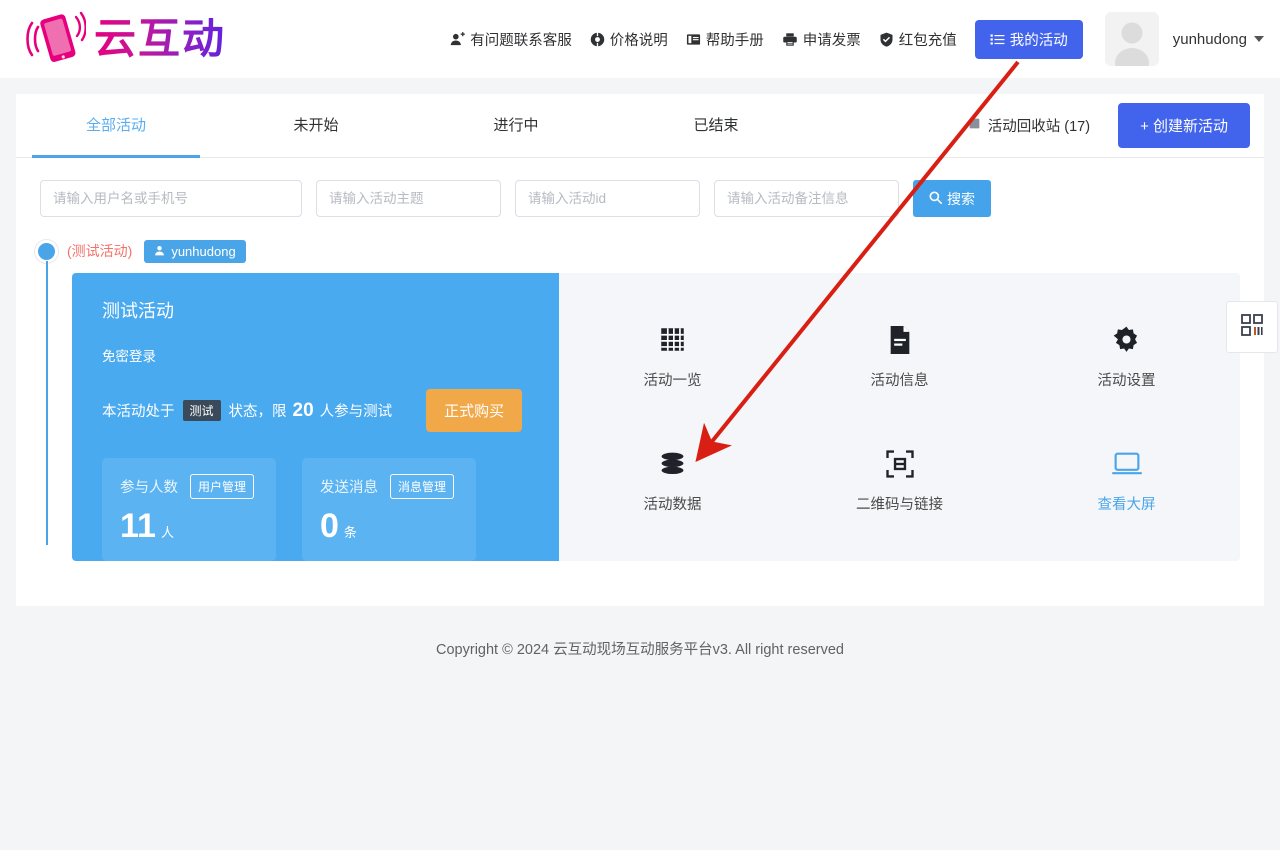 Image resolution: width=1280 pixels, height=850 pixels. Describe the element at coordinates (1259, 39) in the screenshot. I see `caret-down-icon` at that location.